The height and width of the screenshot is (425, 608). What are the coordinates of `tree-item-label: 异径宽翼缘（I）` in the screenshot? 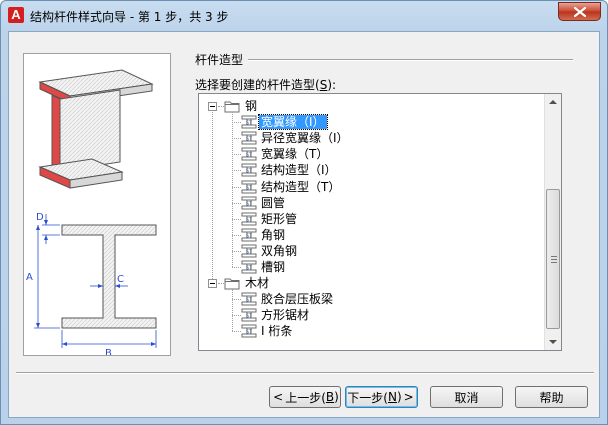 It's located at (305, 138).